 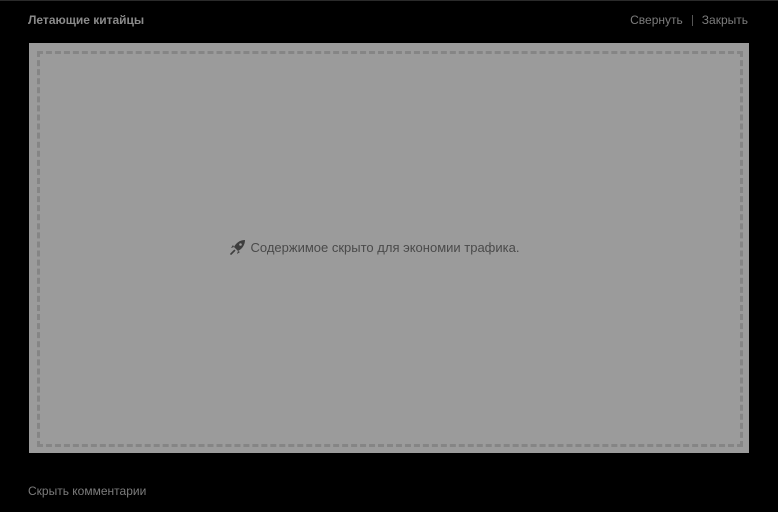 I want to click on rocket-icon, so click(x=238, y=247).